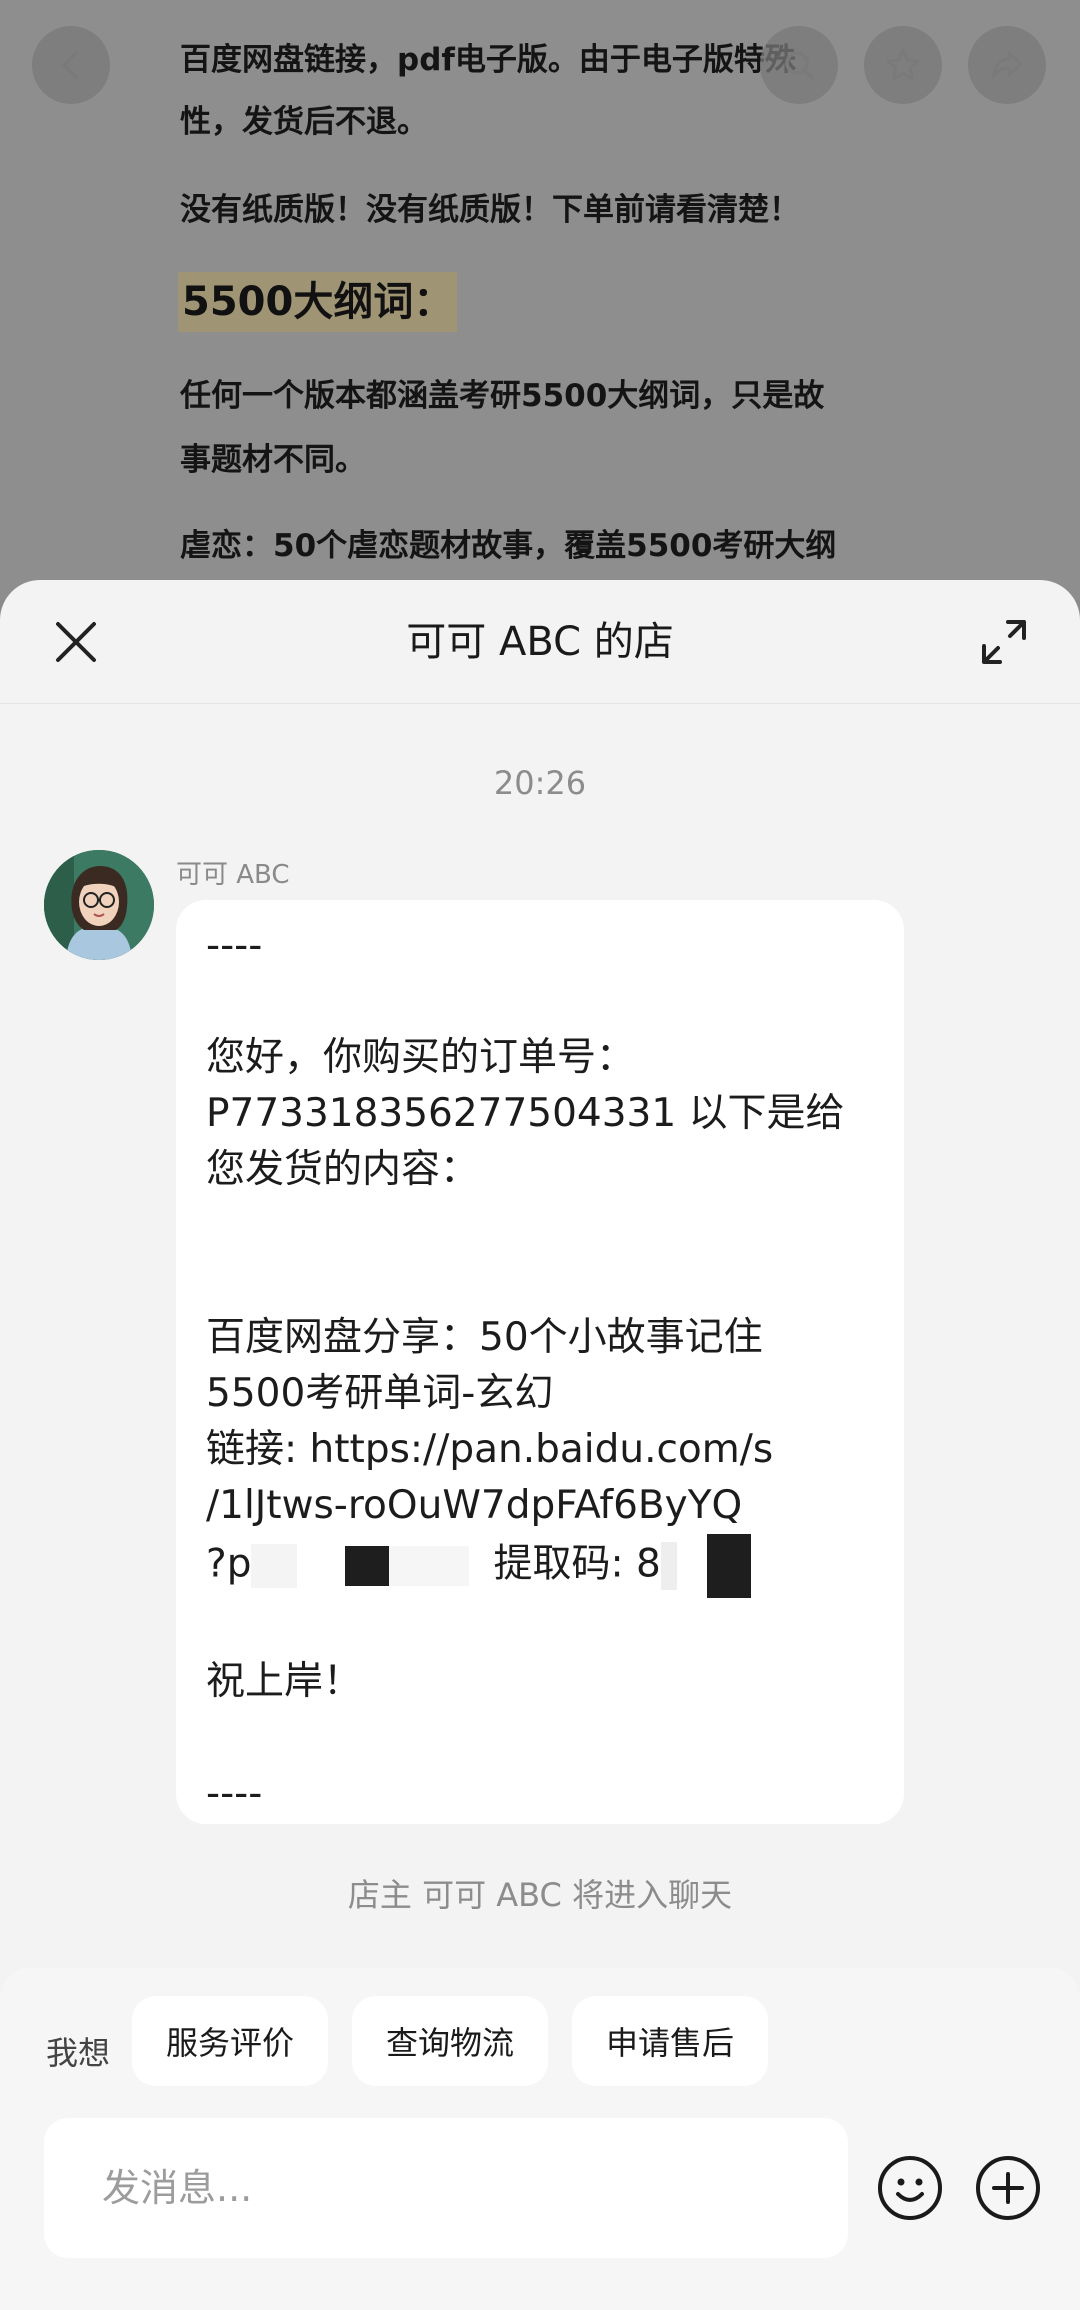  Describe the element at coordinates (284, 1681) in the screenshot. I see `message-text: 祝上岸！` at that location.